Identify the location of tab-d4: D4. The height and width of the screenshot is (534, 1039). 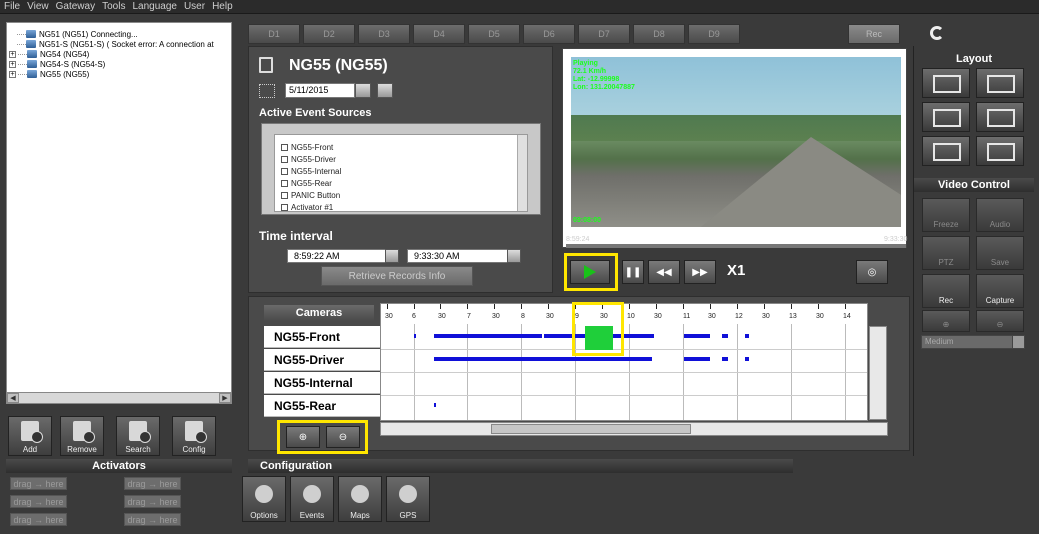
(439, 34).